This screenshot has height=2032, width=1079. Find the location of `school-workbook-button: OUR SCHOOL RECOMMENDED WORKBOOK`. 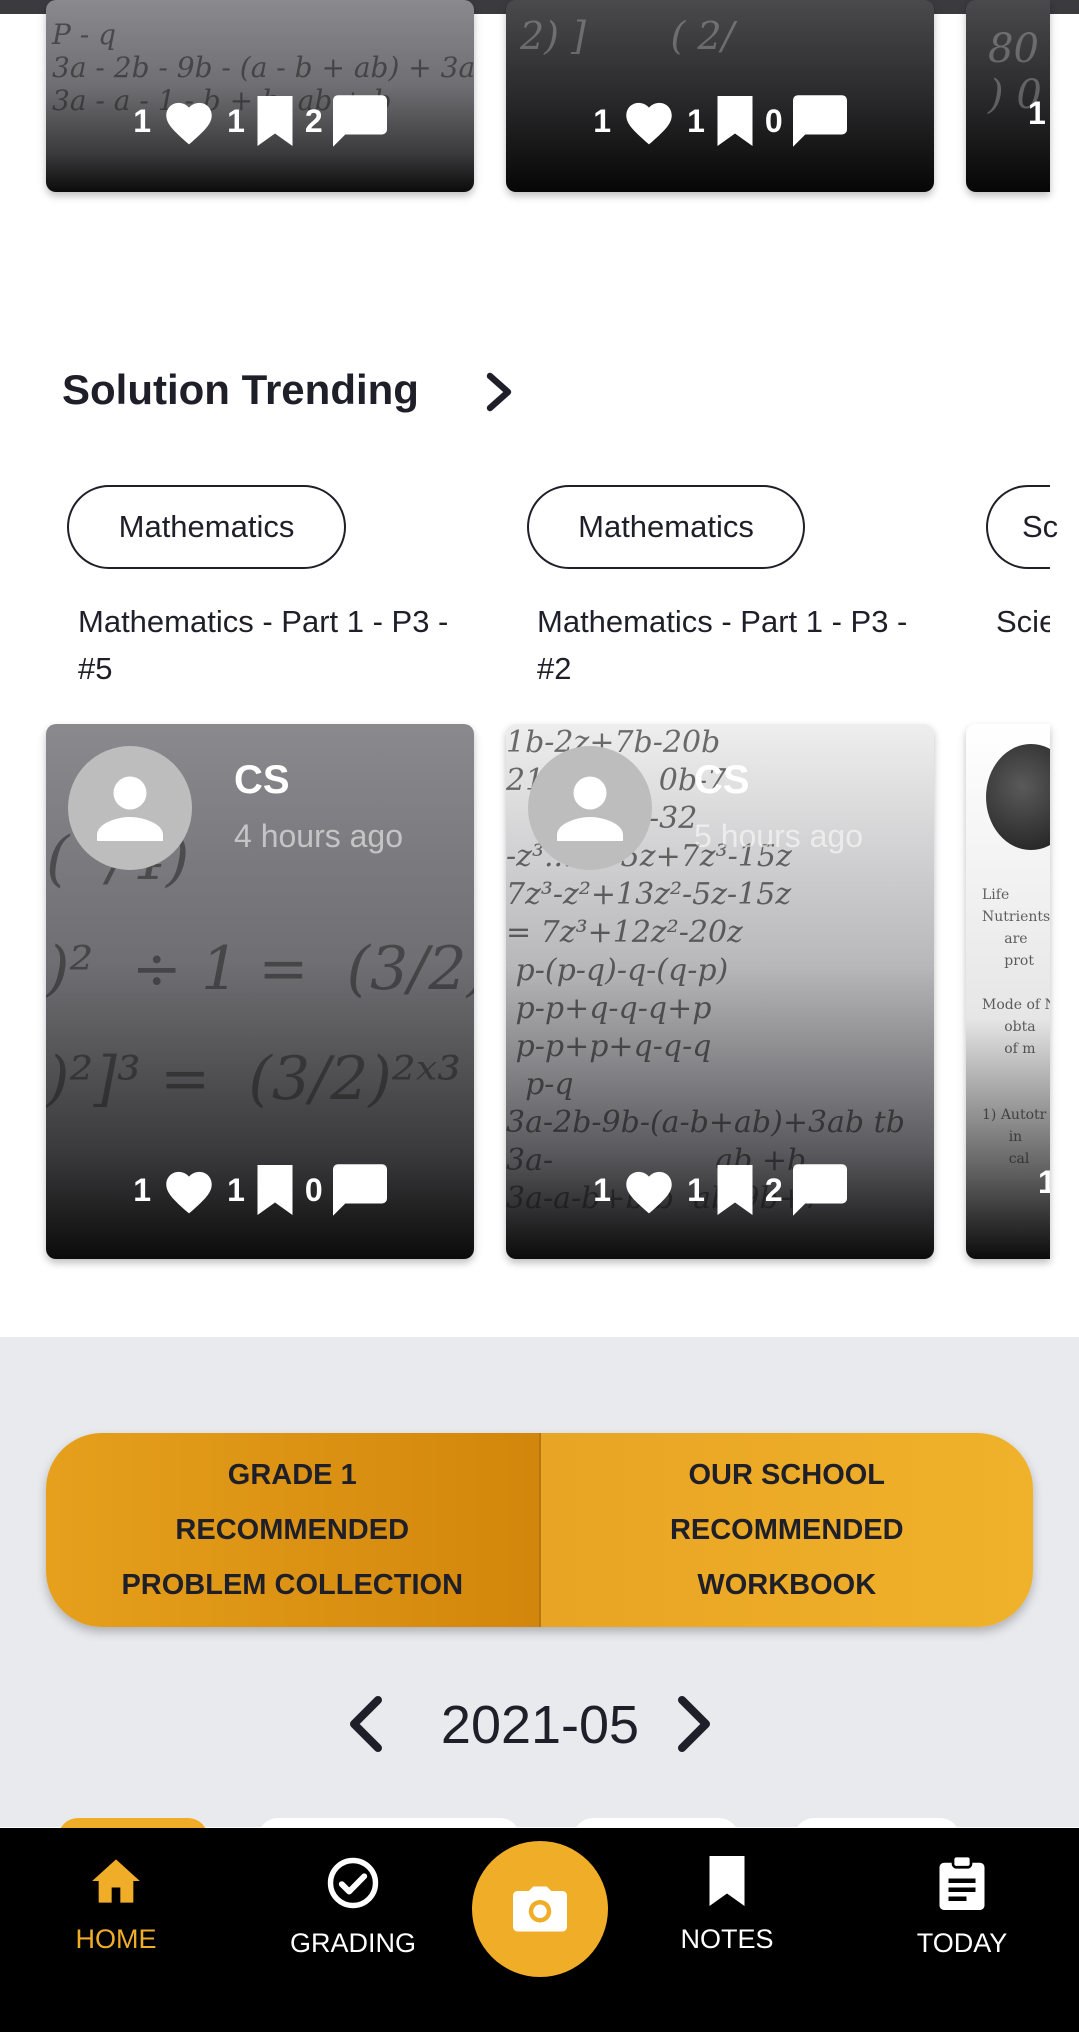

school-workbook-button: OUR SCHOOL RECOMMENDED WORKBOOK is located at coordinates (786, 1530).